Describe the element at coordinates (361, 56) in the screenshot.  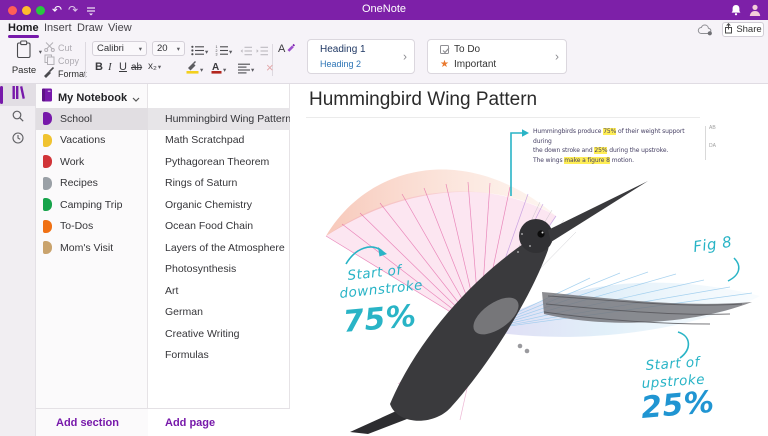
I see `styles-gallery: Heading 1 Heading 2 ›` at that location.